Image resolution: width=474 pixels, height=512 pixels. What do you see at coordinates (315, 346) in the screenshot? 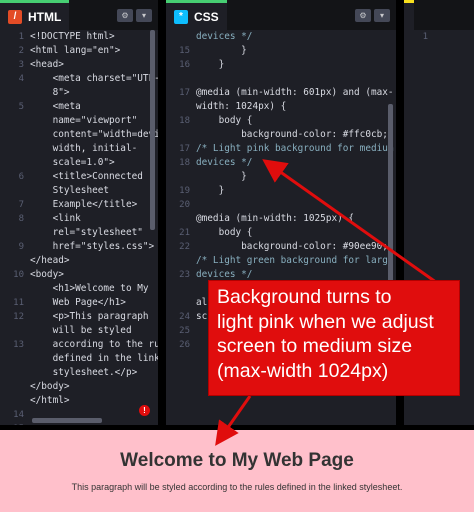
I see `annotation-line: screen to medium size` at bounding box center [315, 346].